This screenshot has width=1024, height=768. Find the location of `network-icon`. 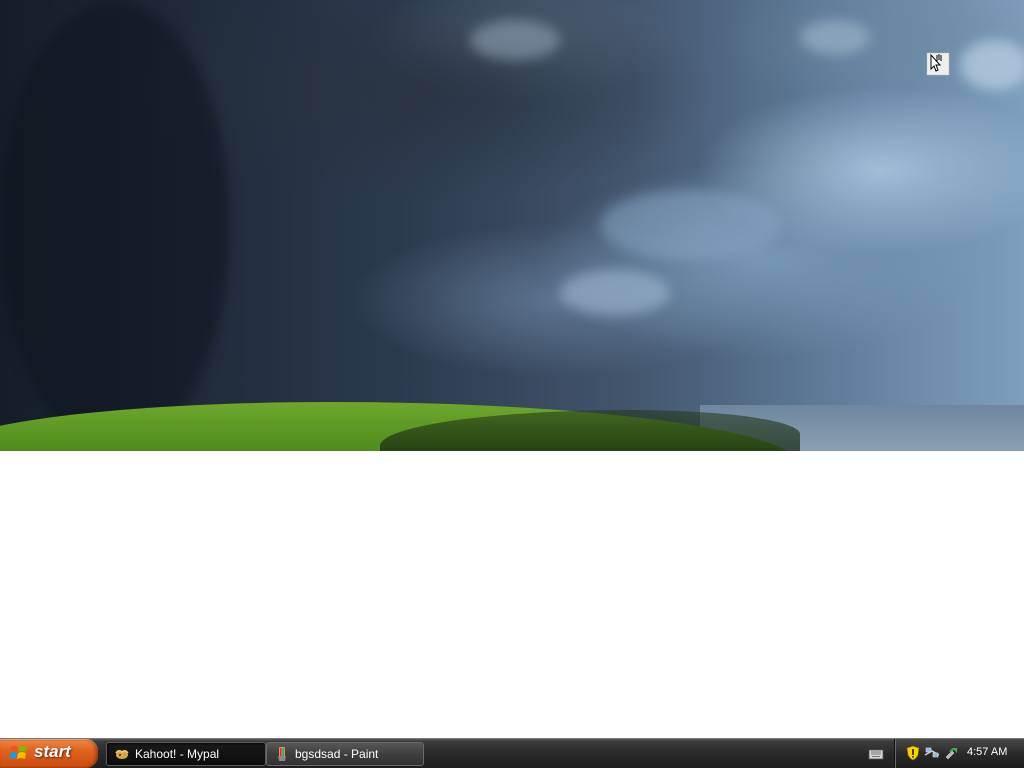

network-icon is located at coordinates (932, 753).